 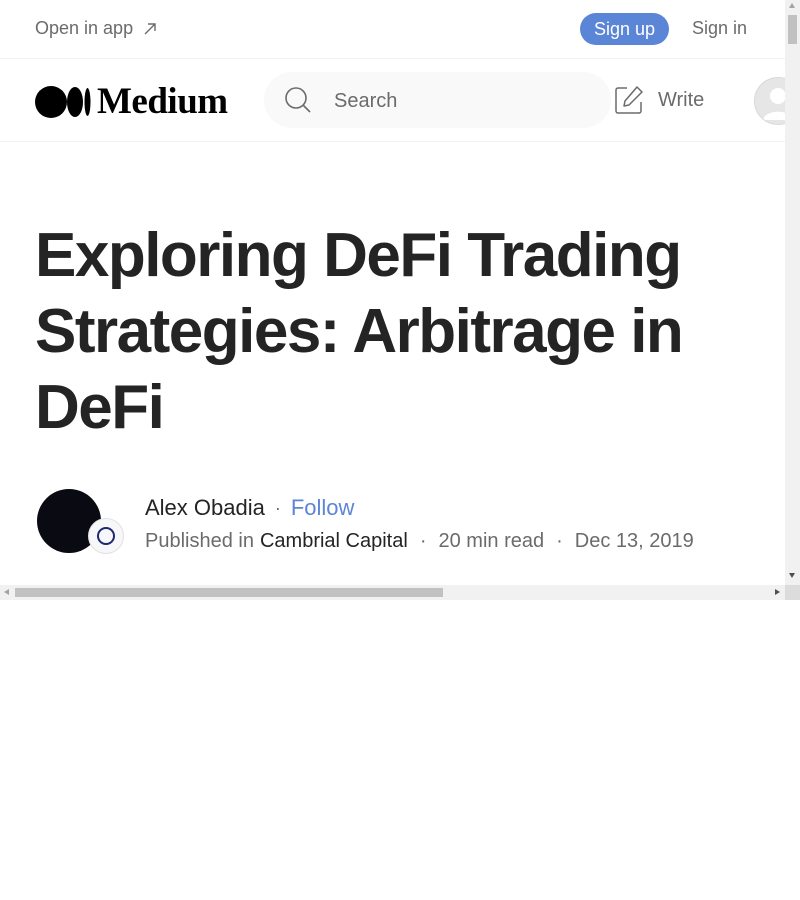 I want to click on search-icon, so click(x=298, y=100).